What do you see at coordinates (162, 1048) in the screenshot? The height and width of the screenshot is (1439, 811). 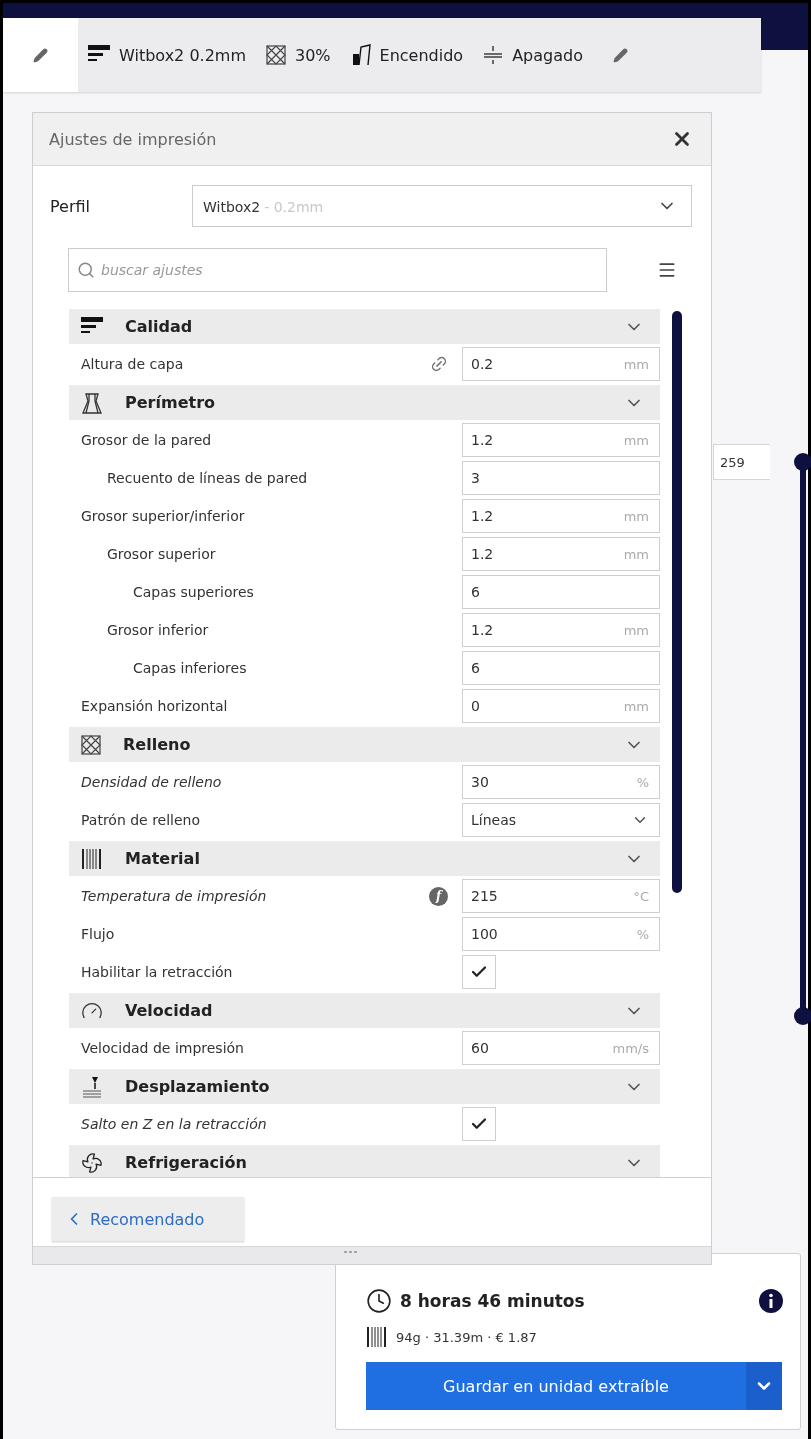 I see `setting-label: Velocidad de impresión` at bounding box center [162, 1048].